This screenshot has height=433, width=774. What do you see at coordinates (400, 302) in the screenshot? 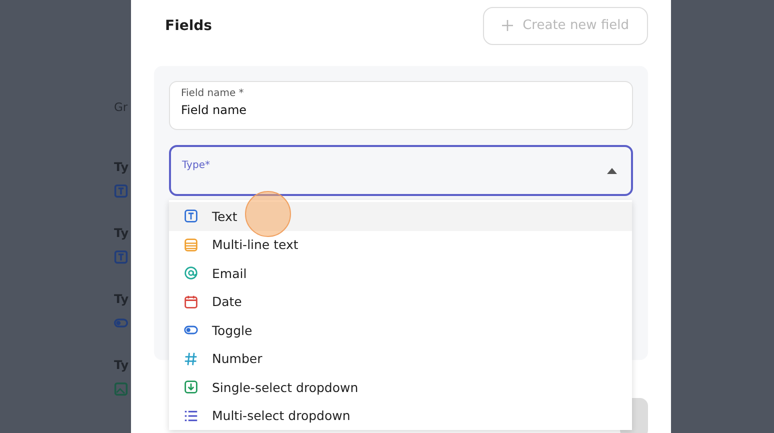
I see `menu-option: Date` at bounding box center [400, 302].